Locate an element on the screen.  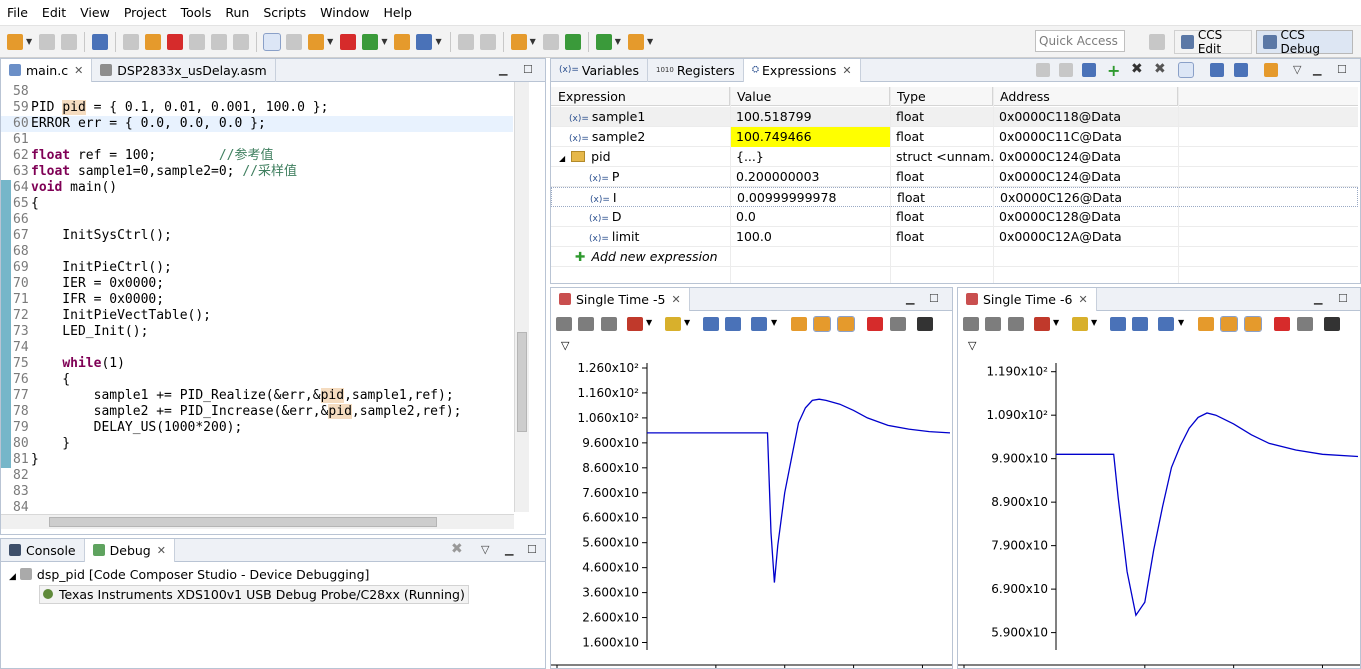
back-icon is located at coordinates (465, 41).